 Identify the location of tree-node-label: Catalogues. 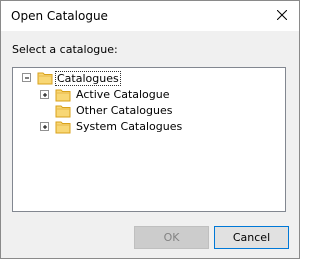
(88, 78).